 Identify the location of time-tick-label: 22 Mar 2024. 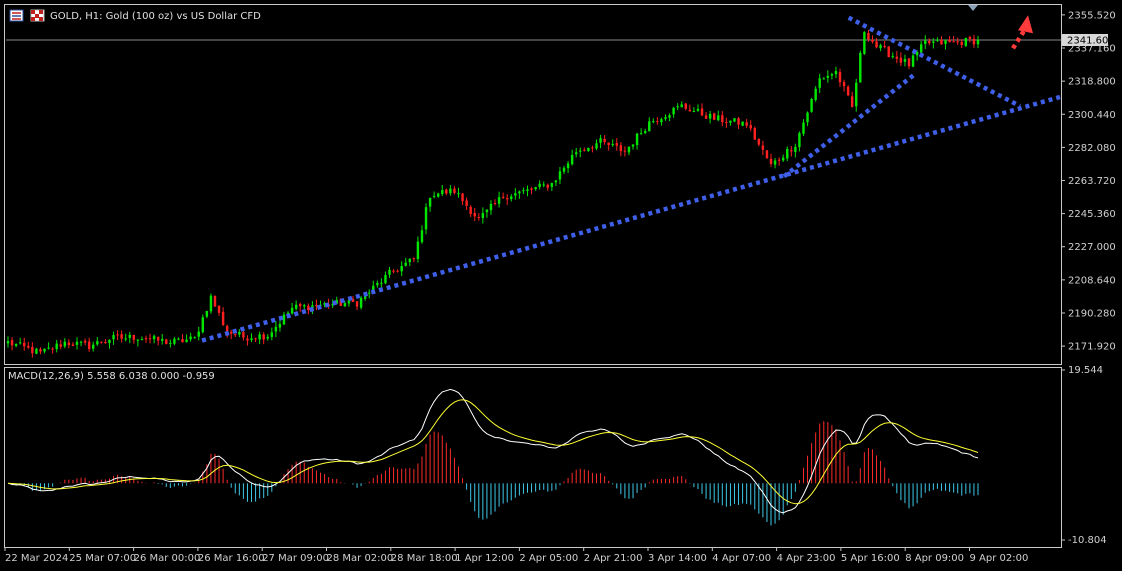
(36, 558).